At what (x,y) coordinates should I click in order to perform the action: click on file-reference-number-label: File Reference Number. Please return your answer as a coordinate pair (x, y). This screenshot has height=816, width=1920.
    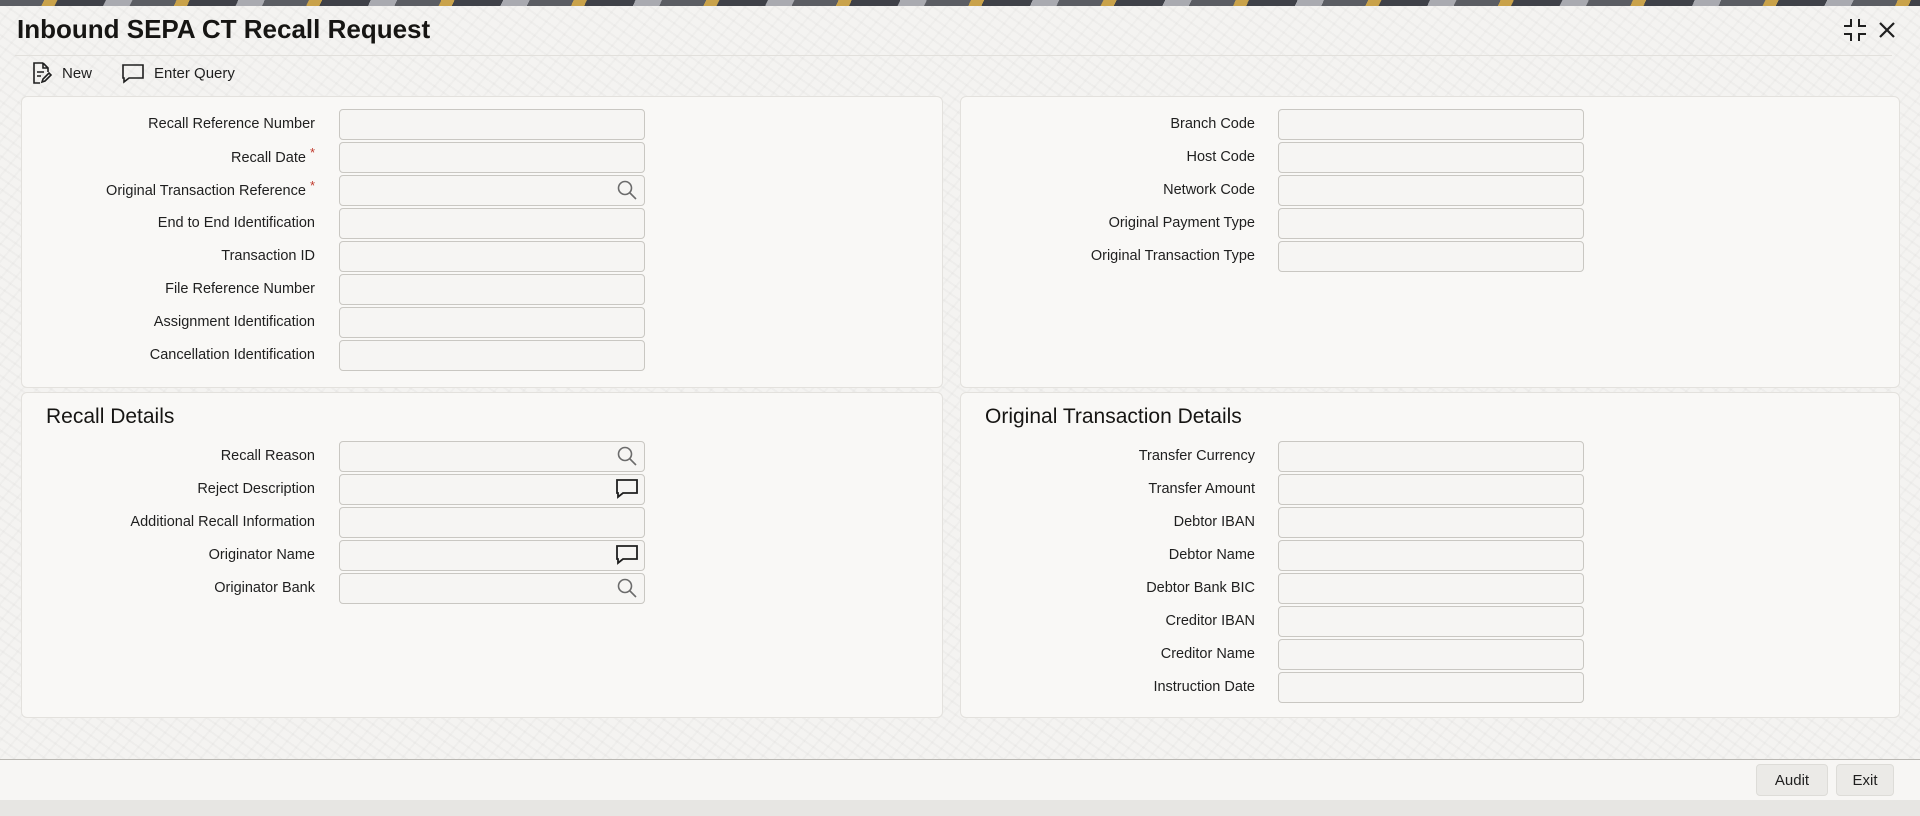
    Looking at the image, I should click on (168, 289).